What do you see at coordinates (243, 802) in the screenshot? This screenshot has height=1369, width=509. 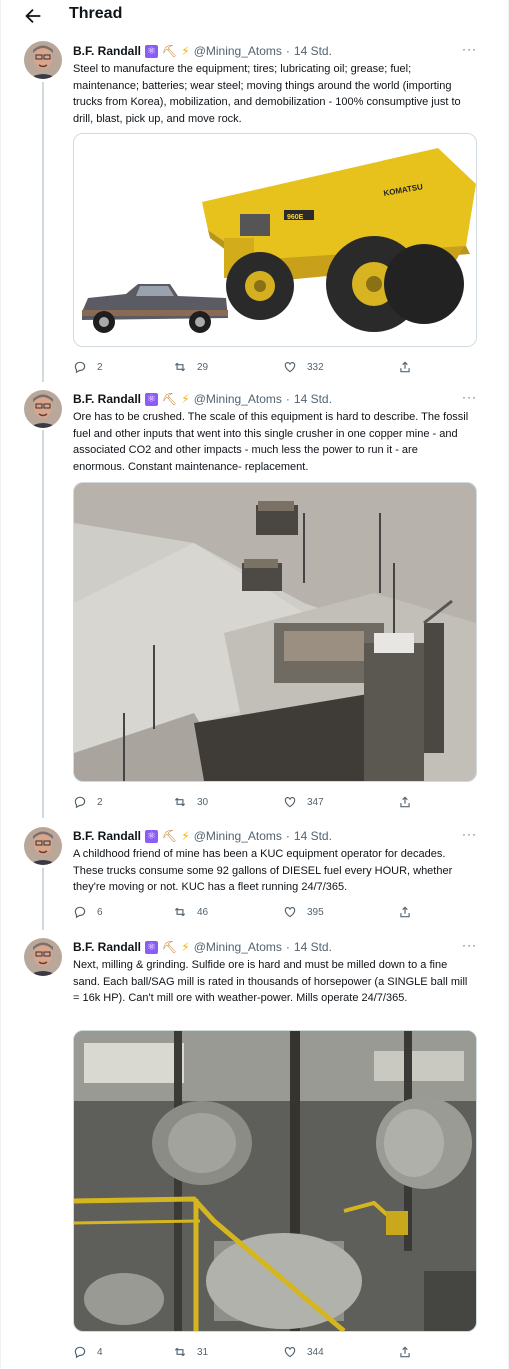 I see `tweet-actions: 2 30 347` at bounding box center [243, 802].